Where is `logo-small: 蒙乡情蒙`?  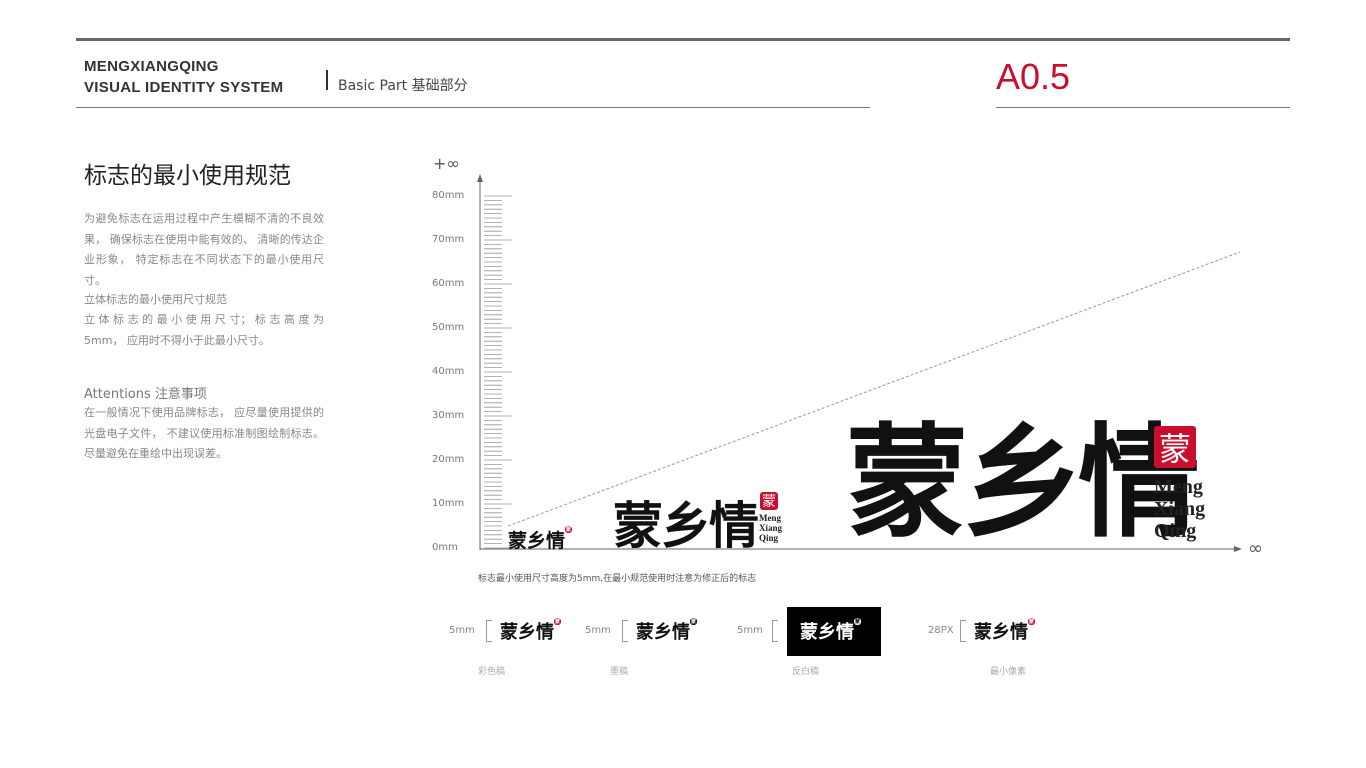 logo-small: 蒙乡情蒙 is located at coordinates (540, 539).